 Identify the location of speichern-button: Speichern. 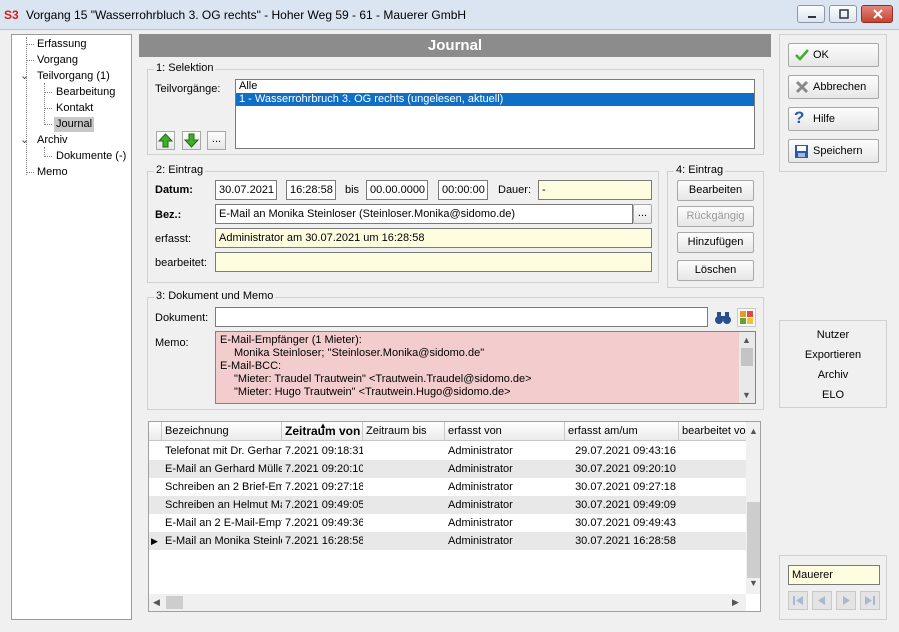
(833, 151).